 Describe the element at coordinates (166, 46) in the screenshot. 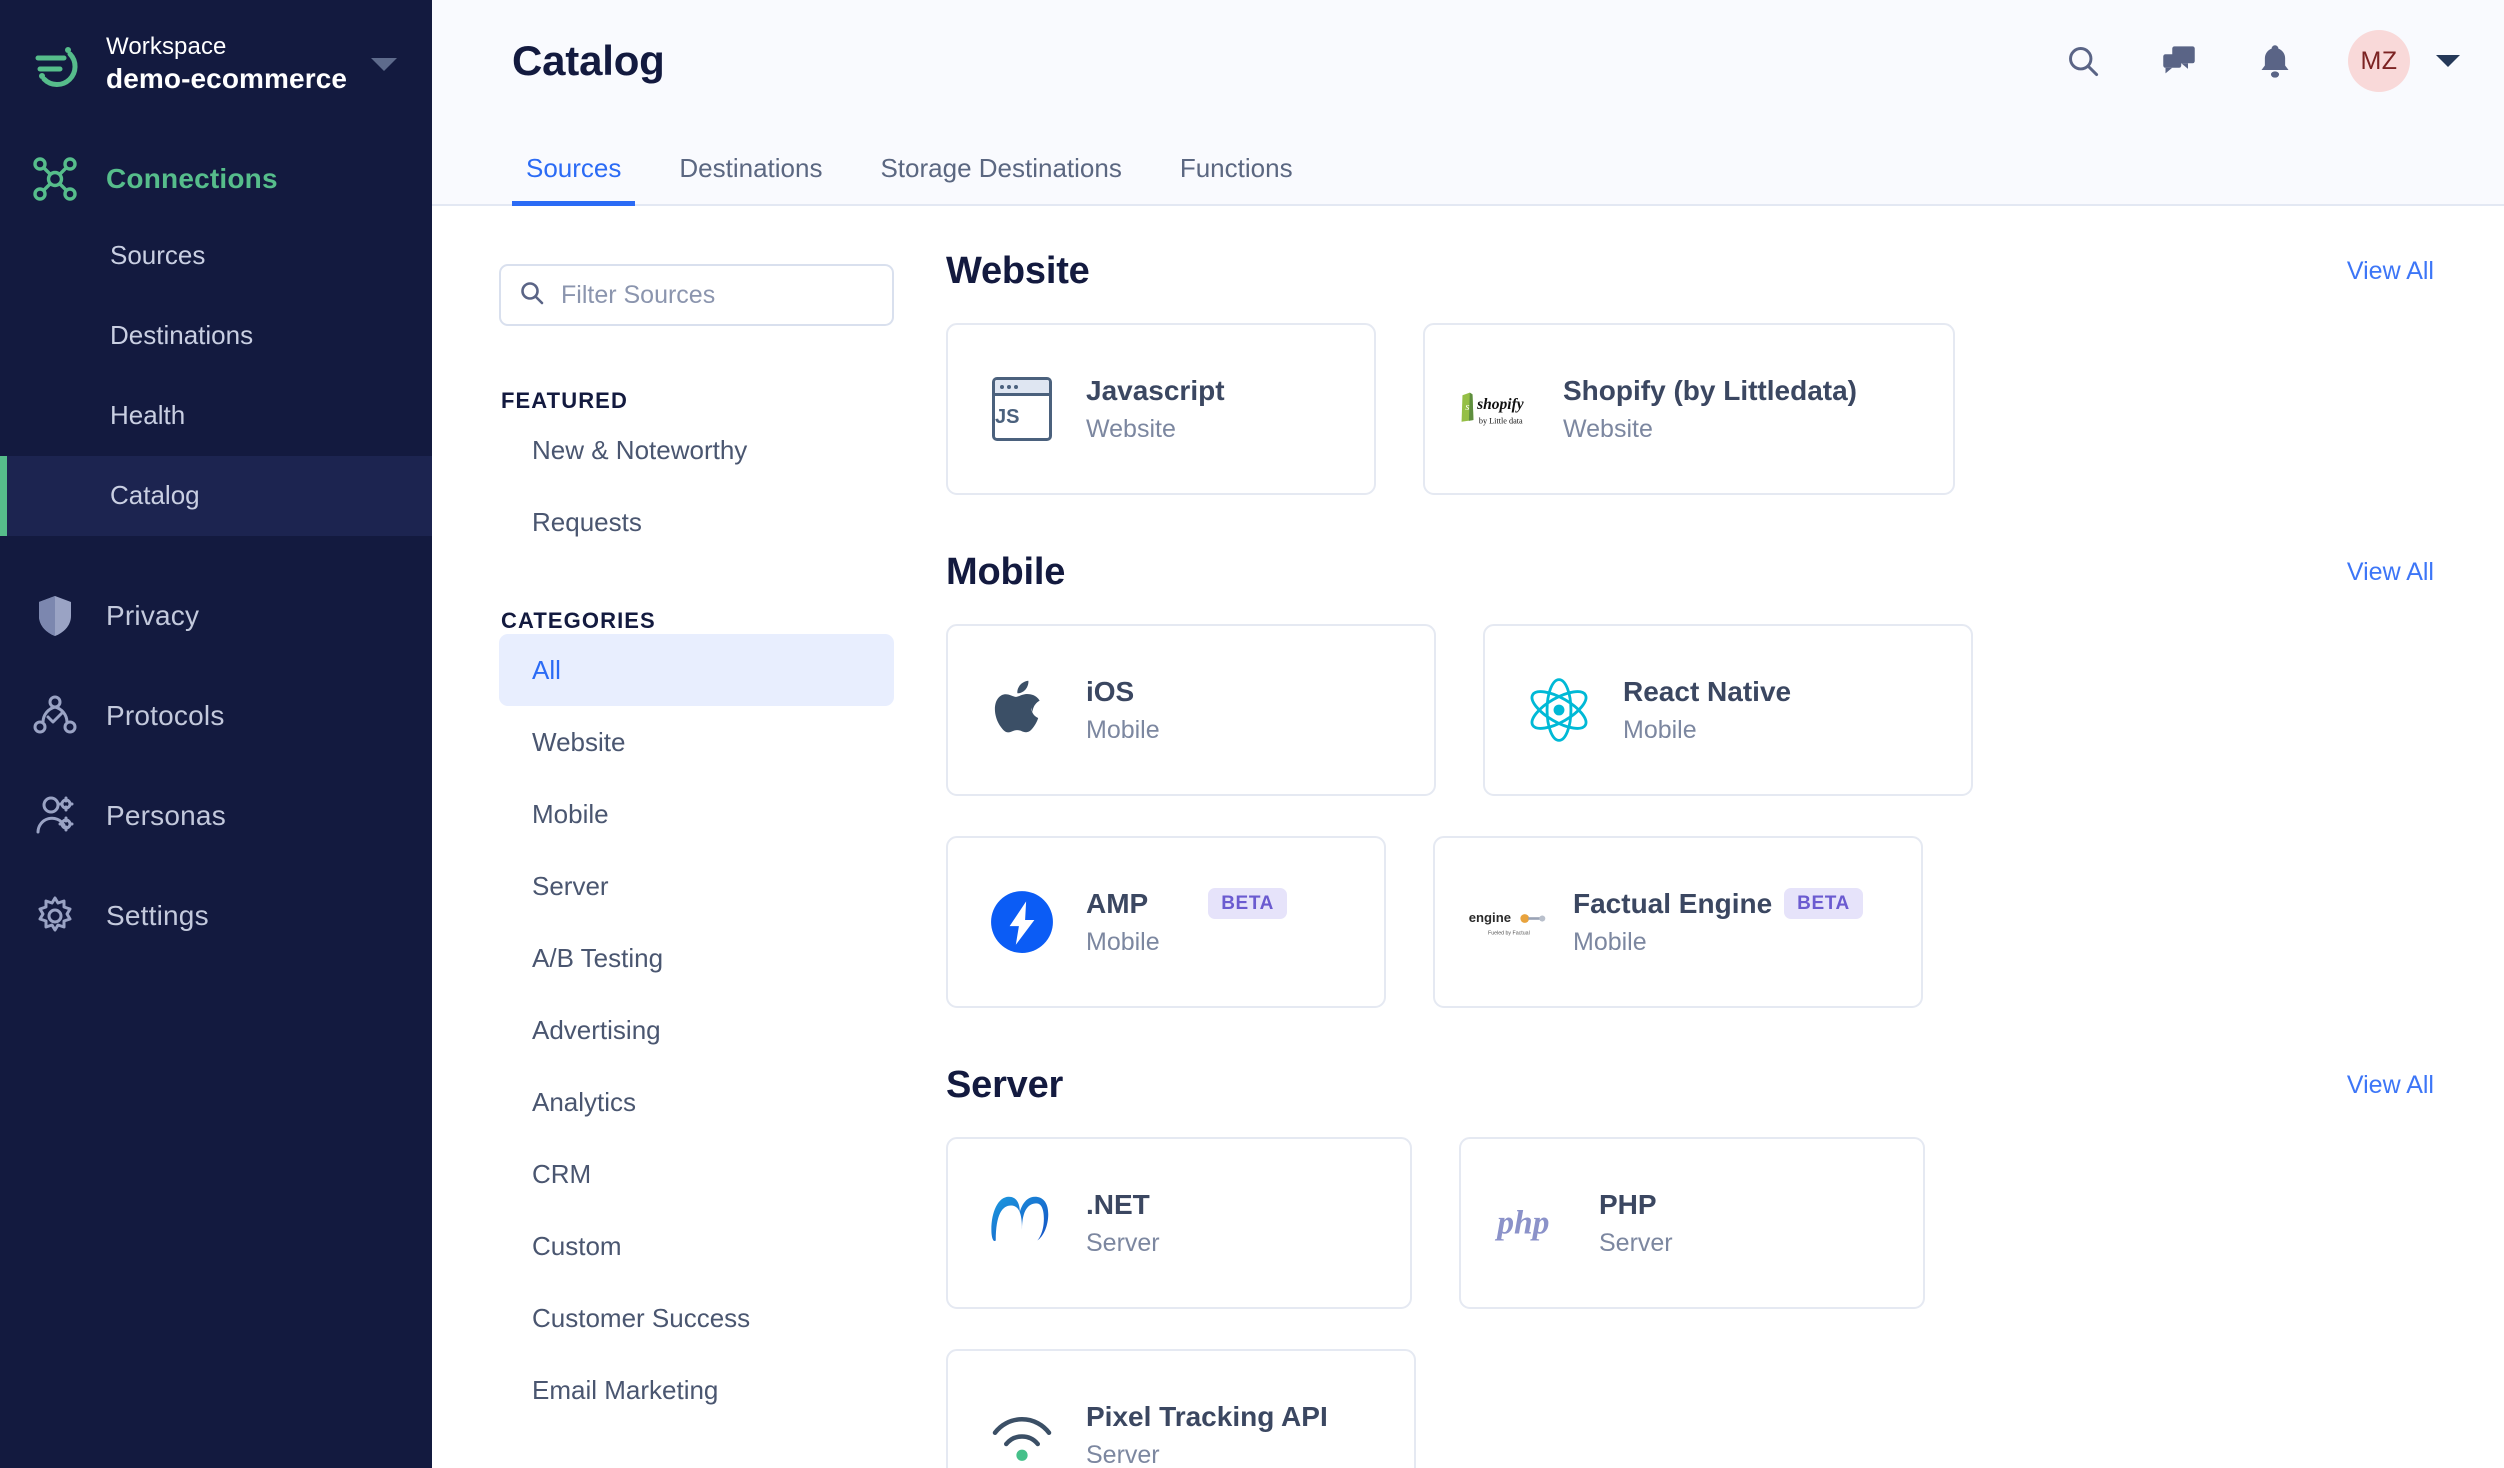

I see `workspace-label: Workspace` at that location.